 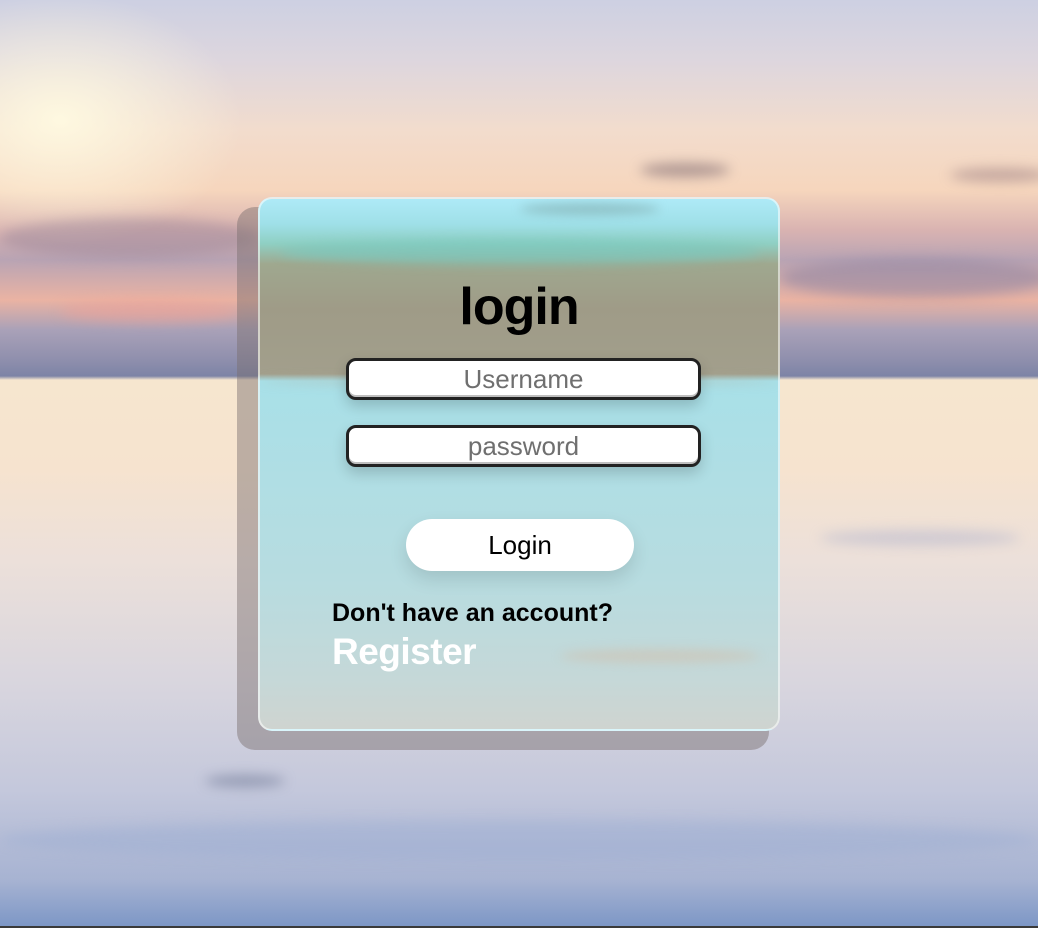 I want to click on page-title: login, so click(x=519, y=307).